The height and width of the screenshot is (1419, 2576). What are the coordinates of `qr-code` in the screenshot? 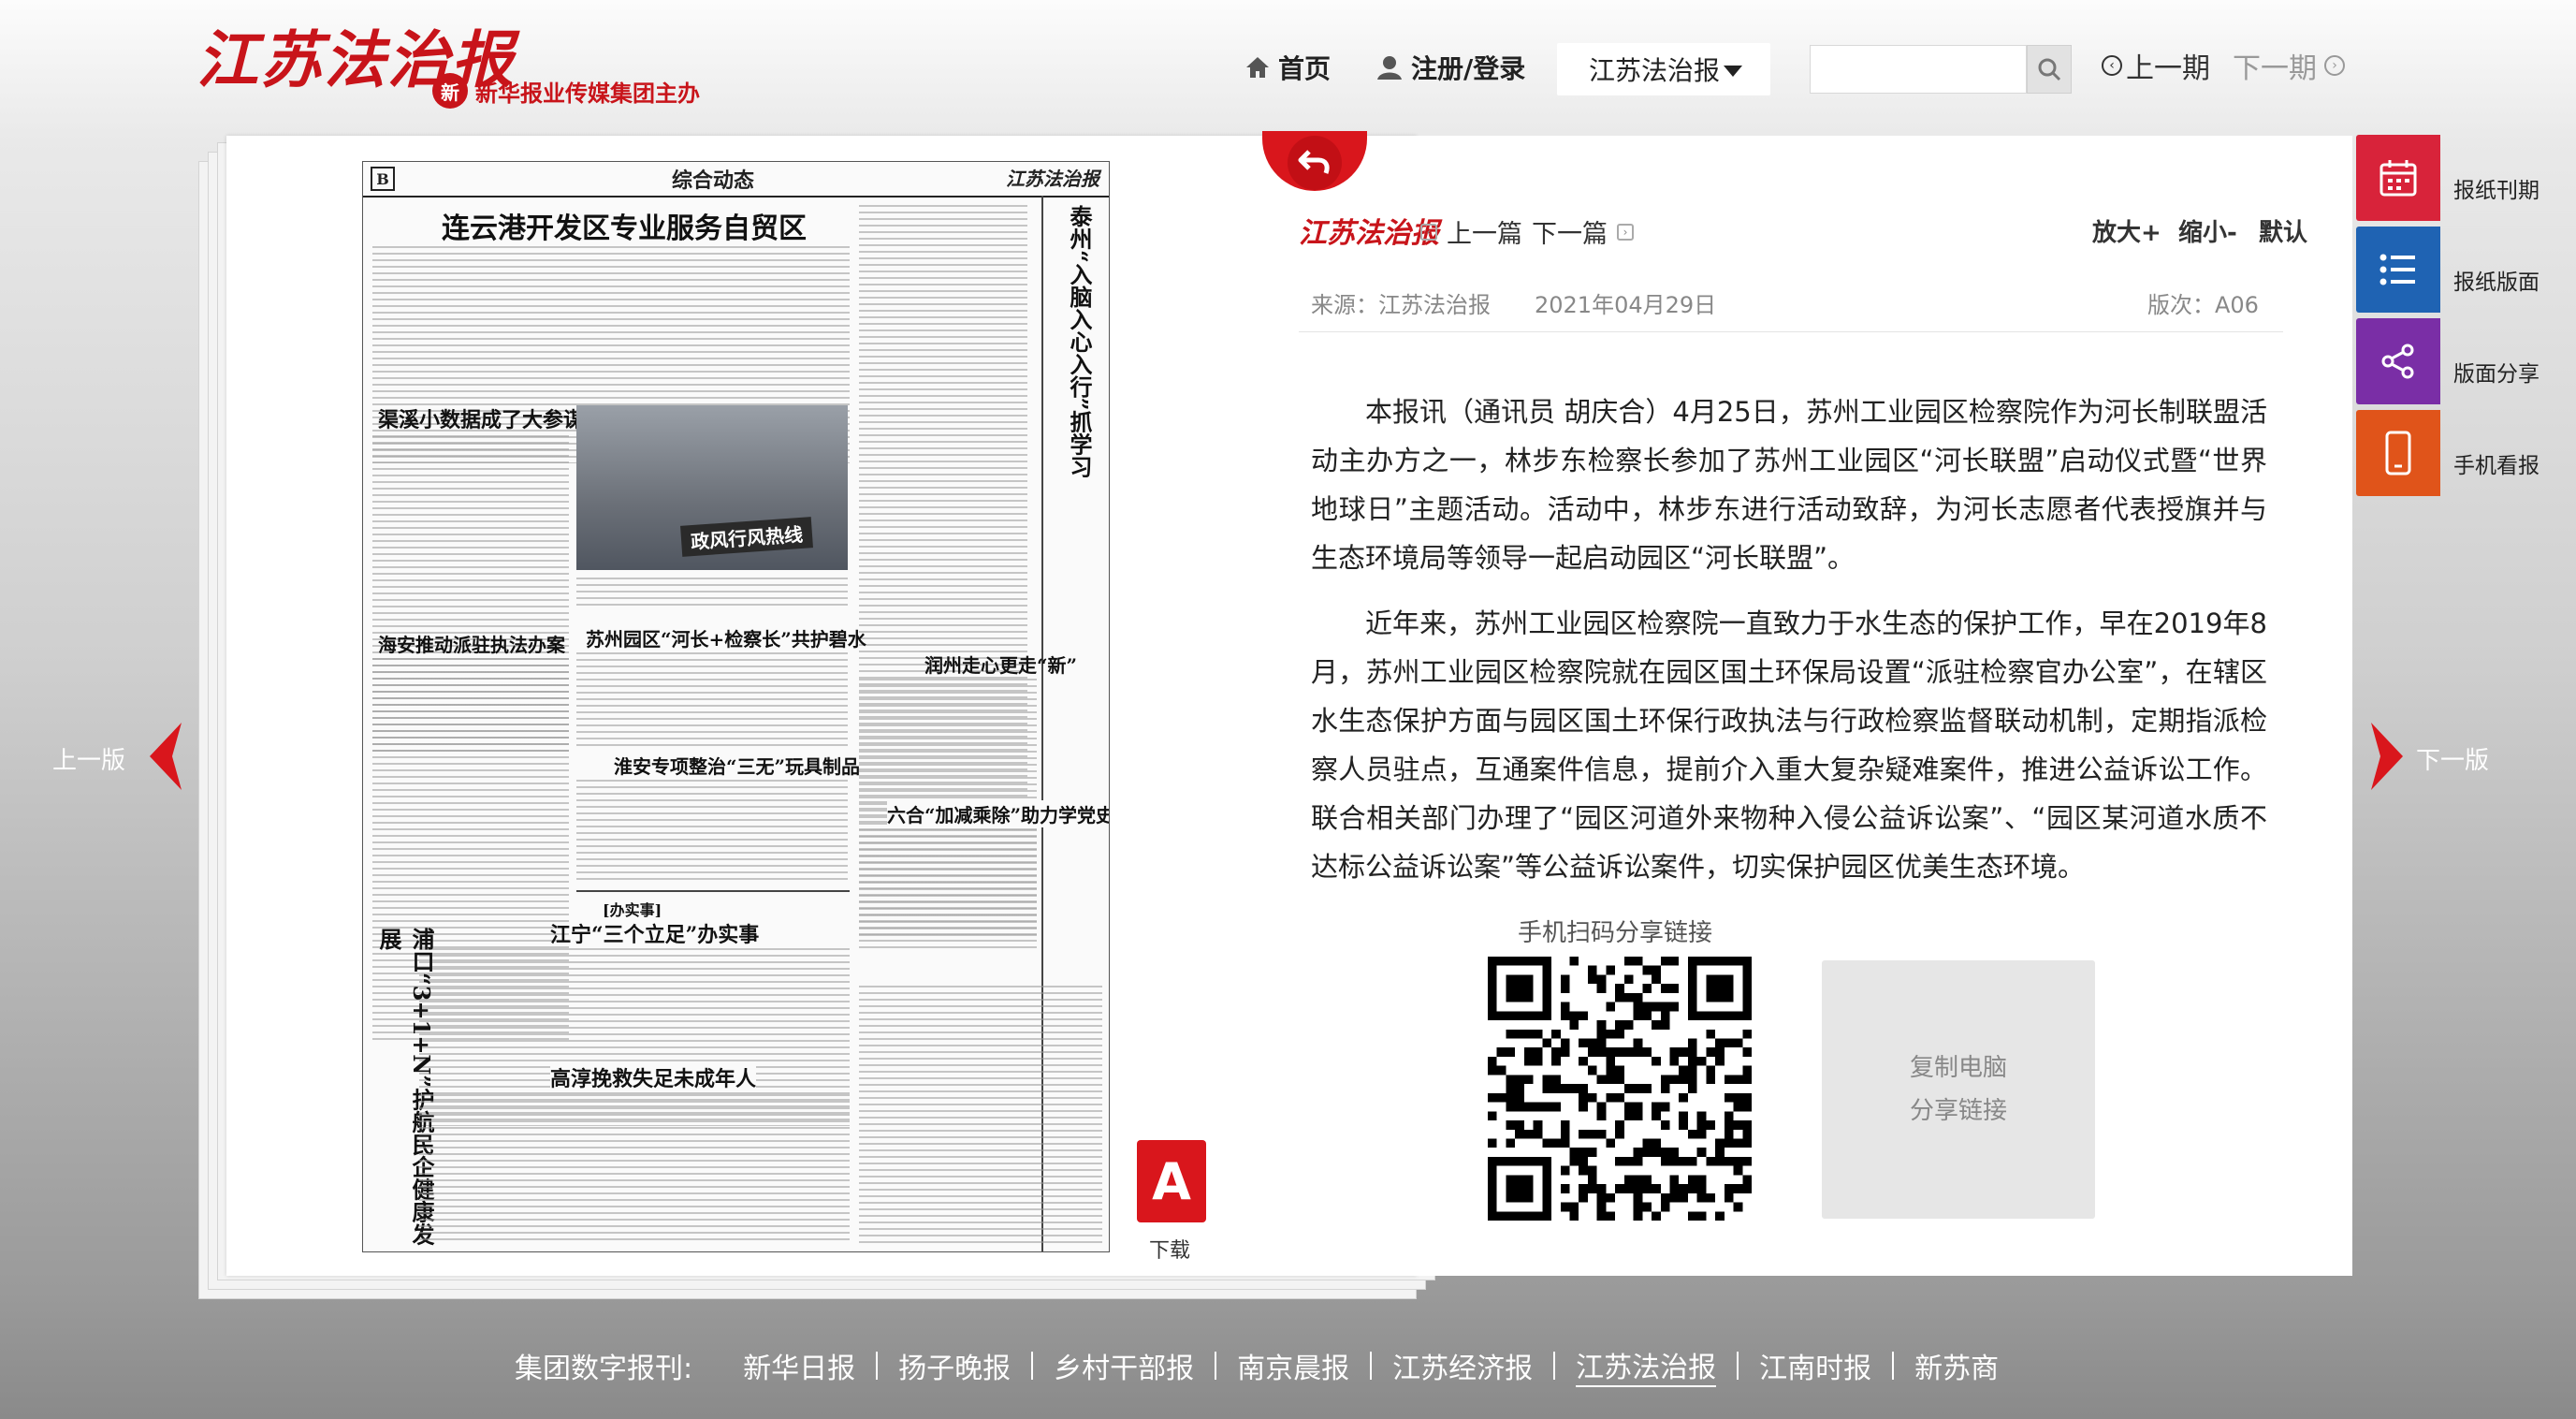 It's located at (1620, 1089).